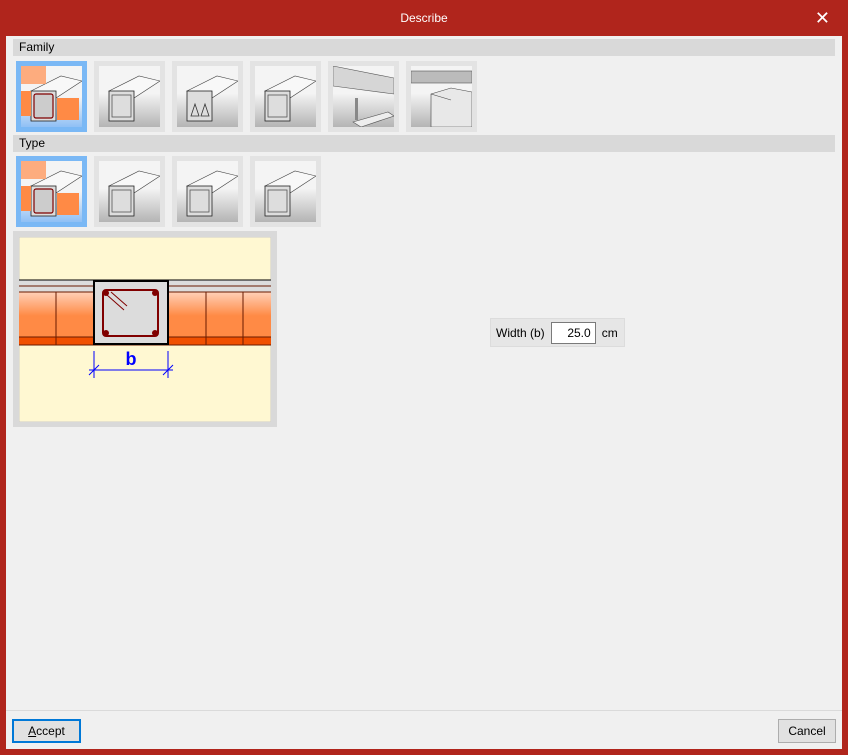 This screenshot has width=848, height=755. What do you see at coordinates (50, 731) in the screenshot?
I see `accept-label: ccept` at bounding box center [50, 731].